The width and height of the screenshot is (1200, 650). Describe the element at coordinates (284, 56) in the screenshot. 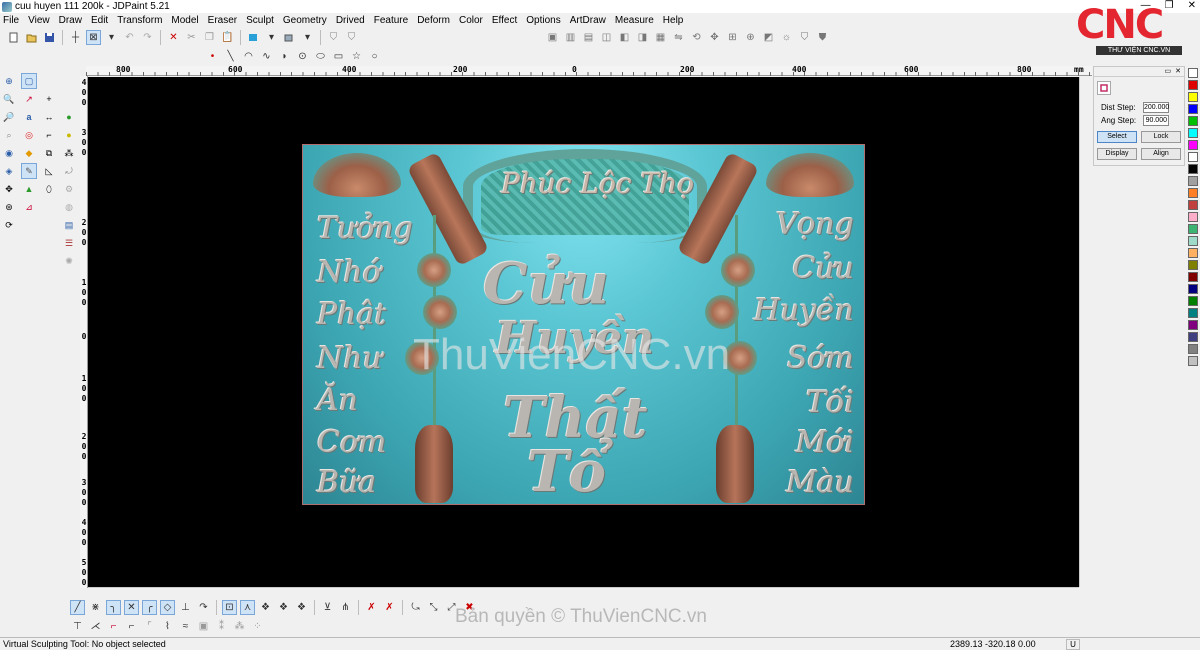

I see `curve-icon: ◗` at that location.